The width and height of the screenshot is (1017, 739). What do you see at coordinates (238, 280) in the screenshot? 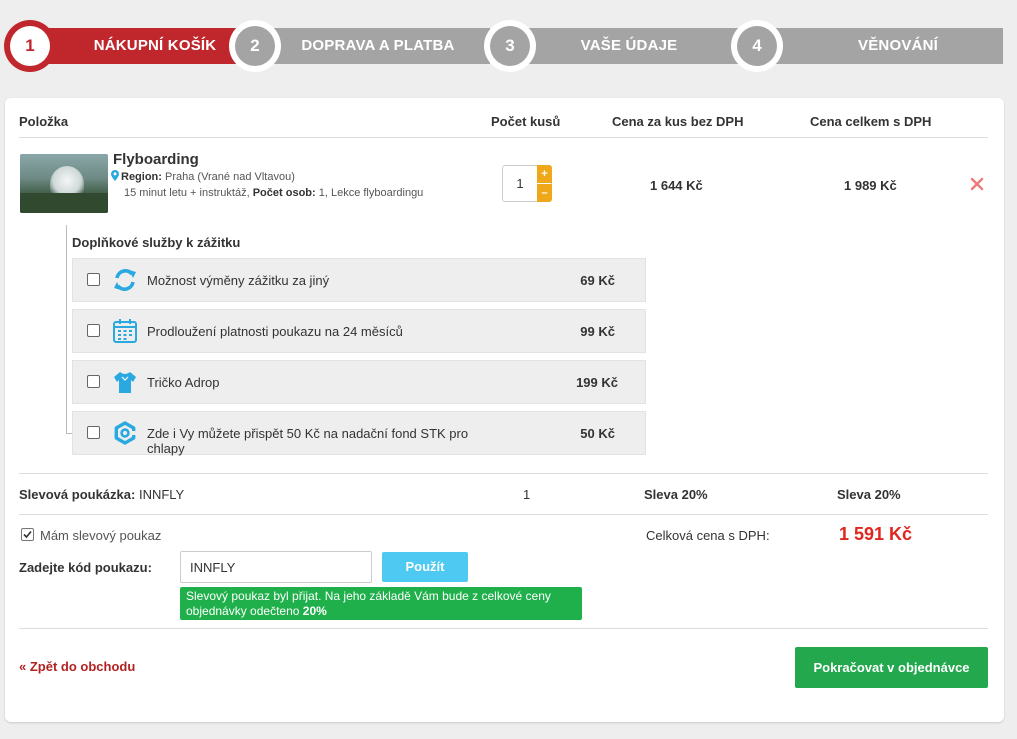
I see `addon-label-exchange: Možnost výměny zážitku za jiný` at bounding box center [238, 280].